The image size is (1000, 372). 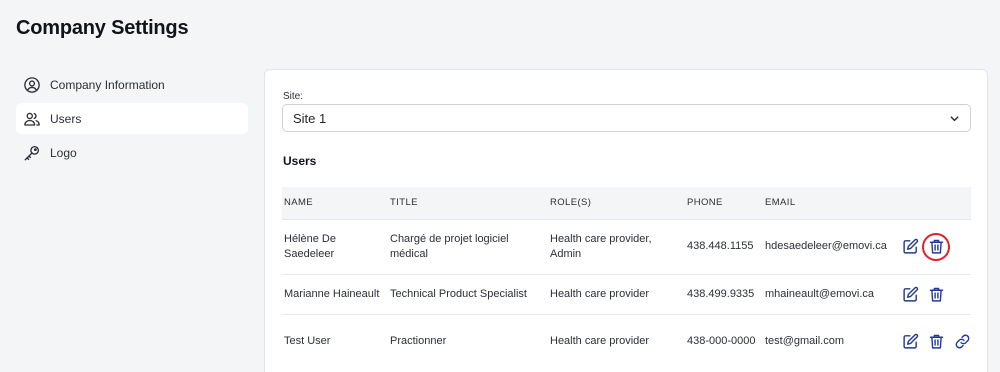 What do you see at coordinates (293, 96) in the screenshot?
I see `site-label: Site:` at bounding box center [293, 96].